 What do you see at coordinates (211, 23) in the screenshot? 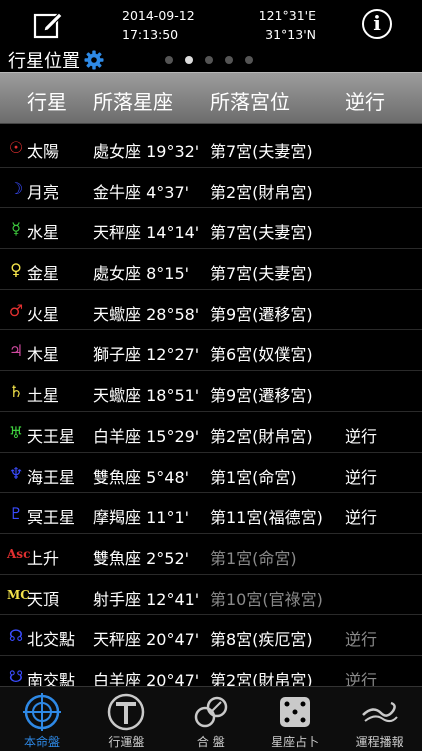
I see `top-bar: 2014-09-12 17:13:50 121°31'E 31°13'N i` at bounding box center [211, 23].